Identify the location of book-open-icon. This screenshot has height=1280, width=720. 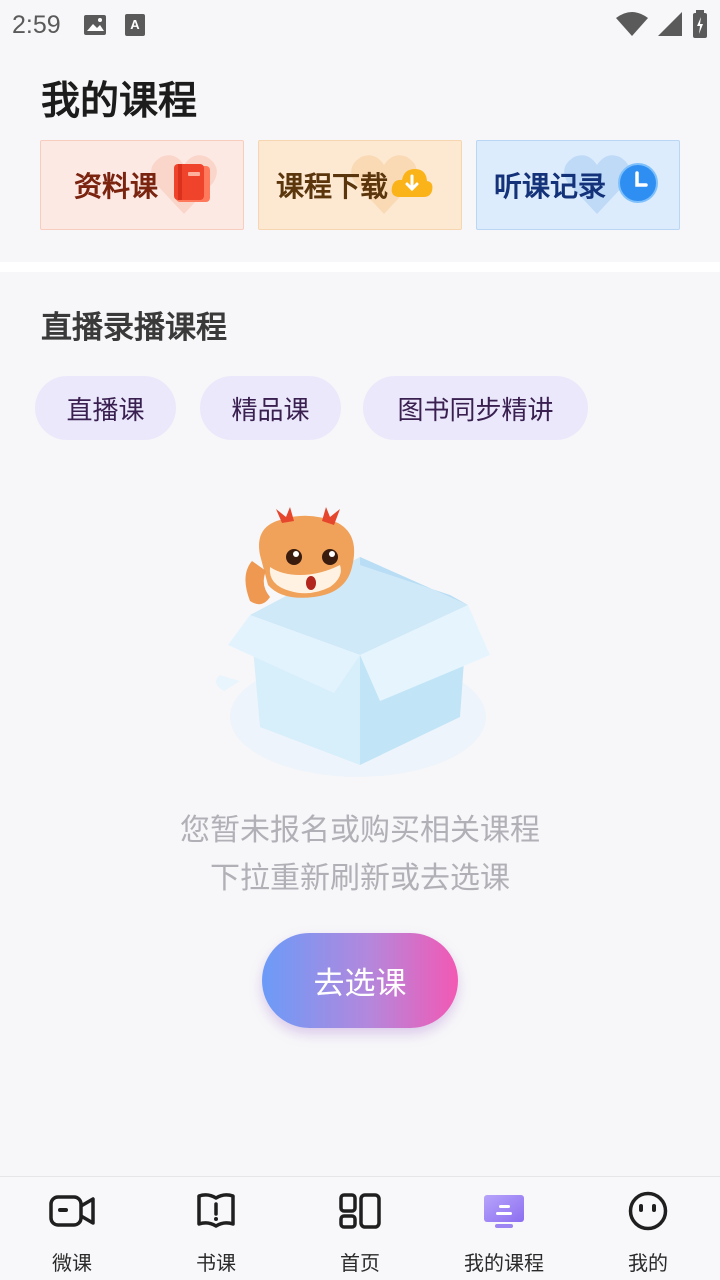
(216, 1211).